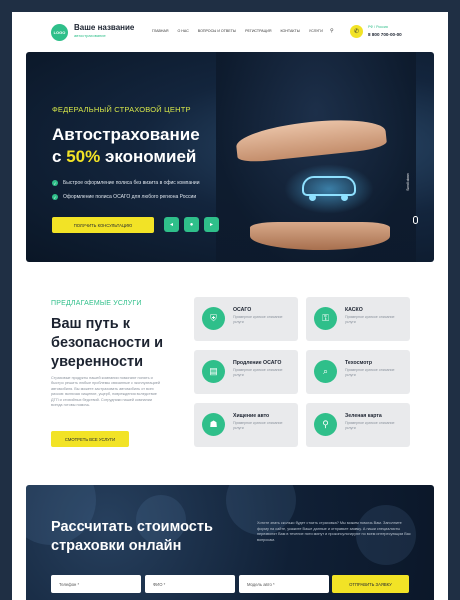 The image size is (460, 600). Describe the element at coordinates (103, 225) in the screenshot. I see `get-consultation-button: Получить консультацию` at that location.